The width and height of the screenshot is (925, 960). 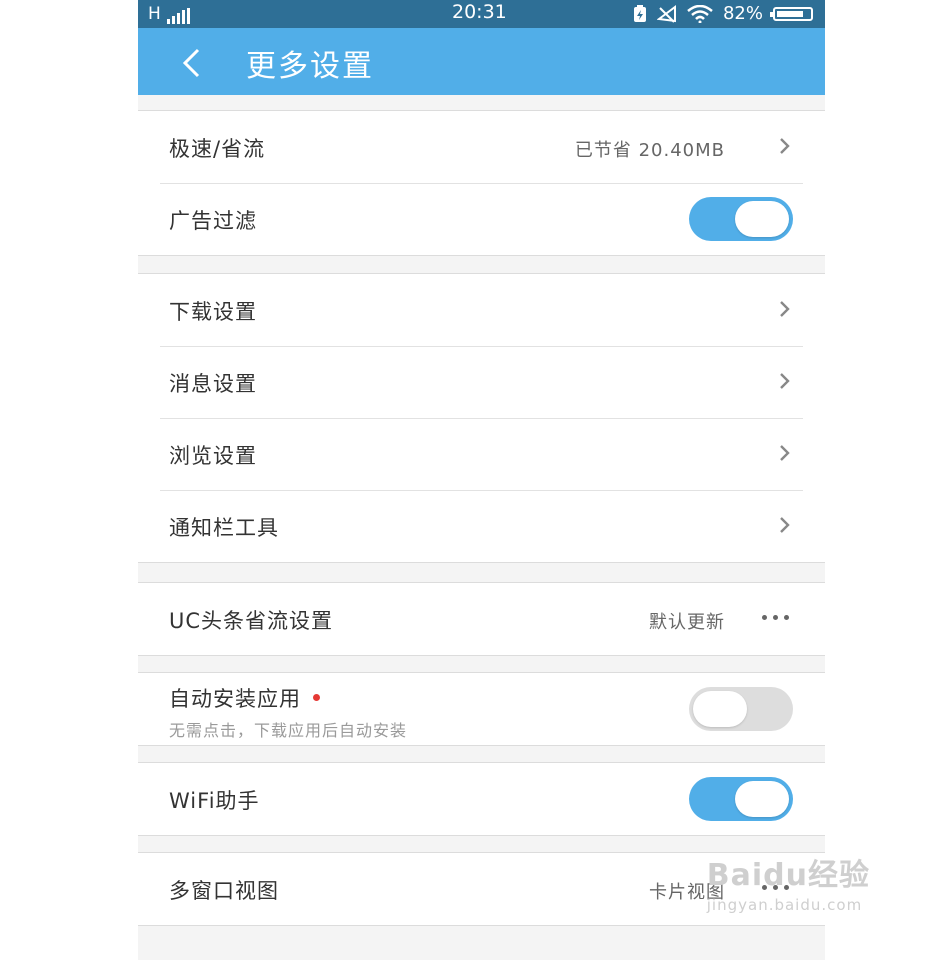 What do you see at coordinates (214, 801) in the screenshot?
I see `row-label: WiFi助手` at bounding box center [214, 801].